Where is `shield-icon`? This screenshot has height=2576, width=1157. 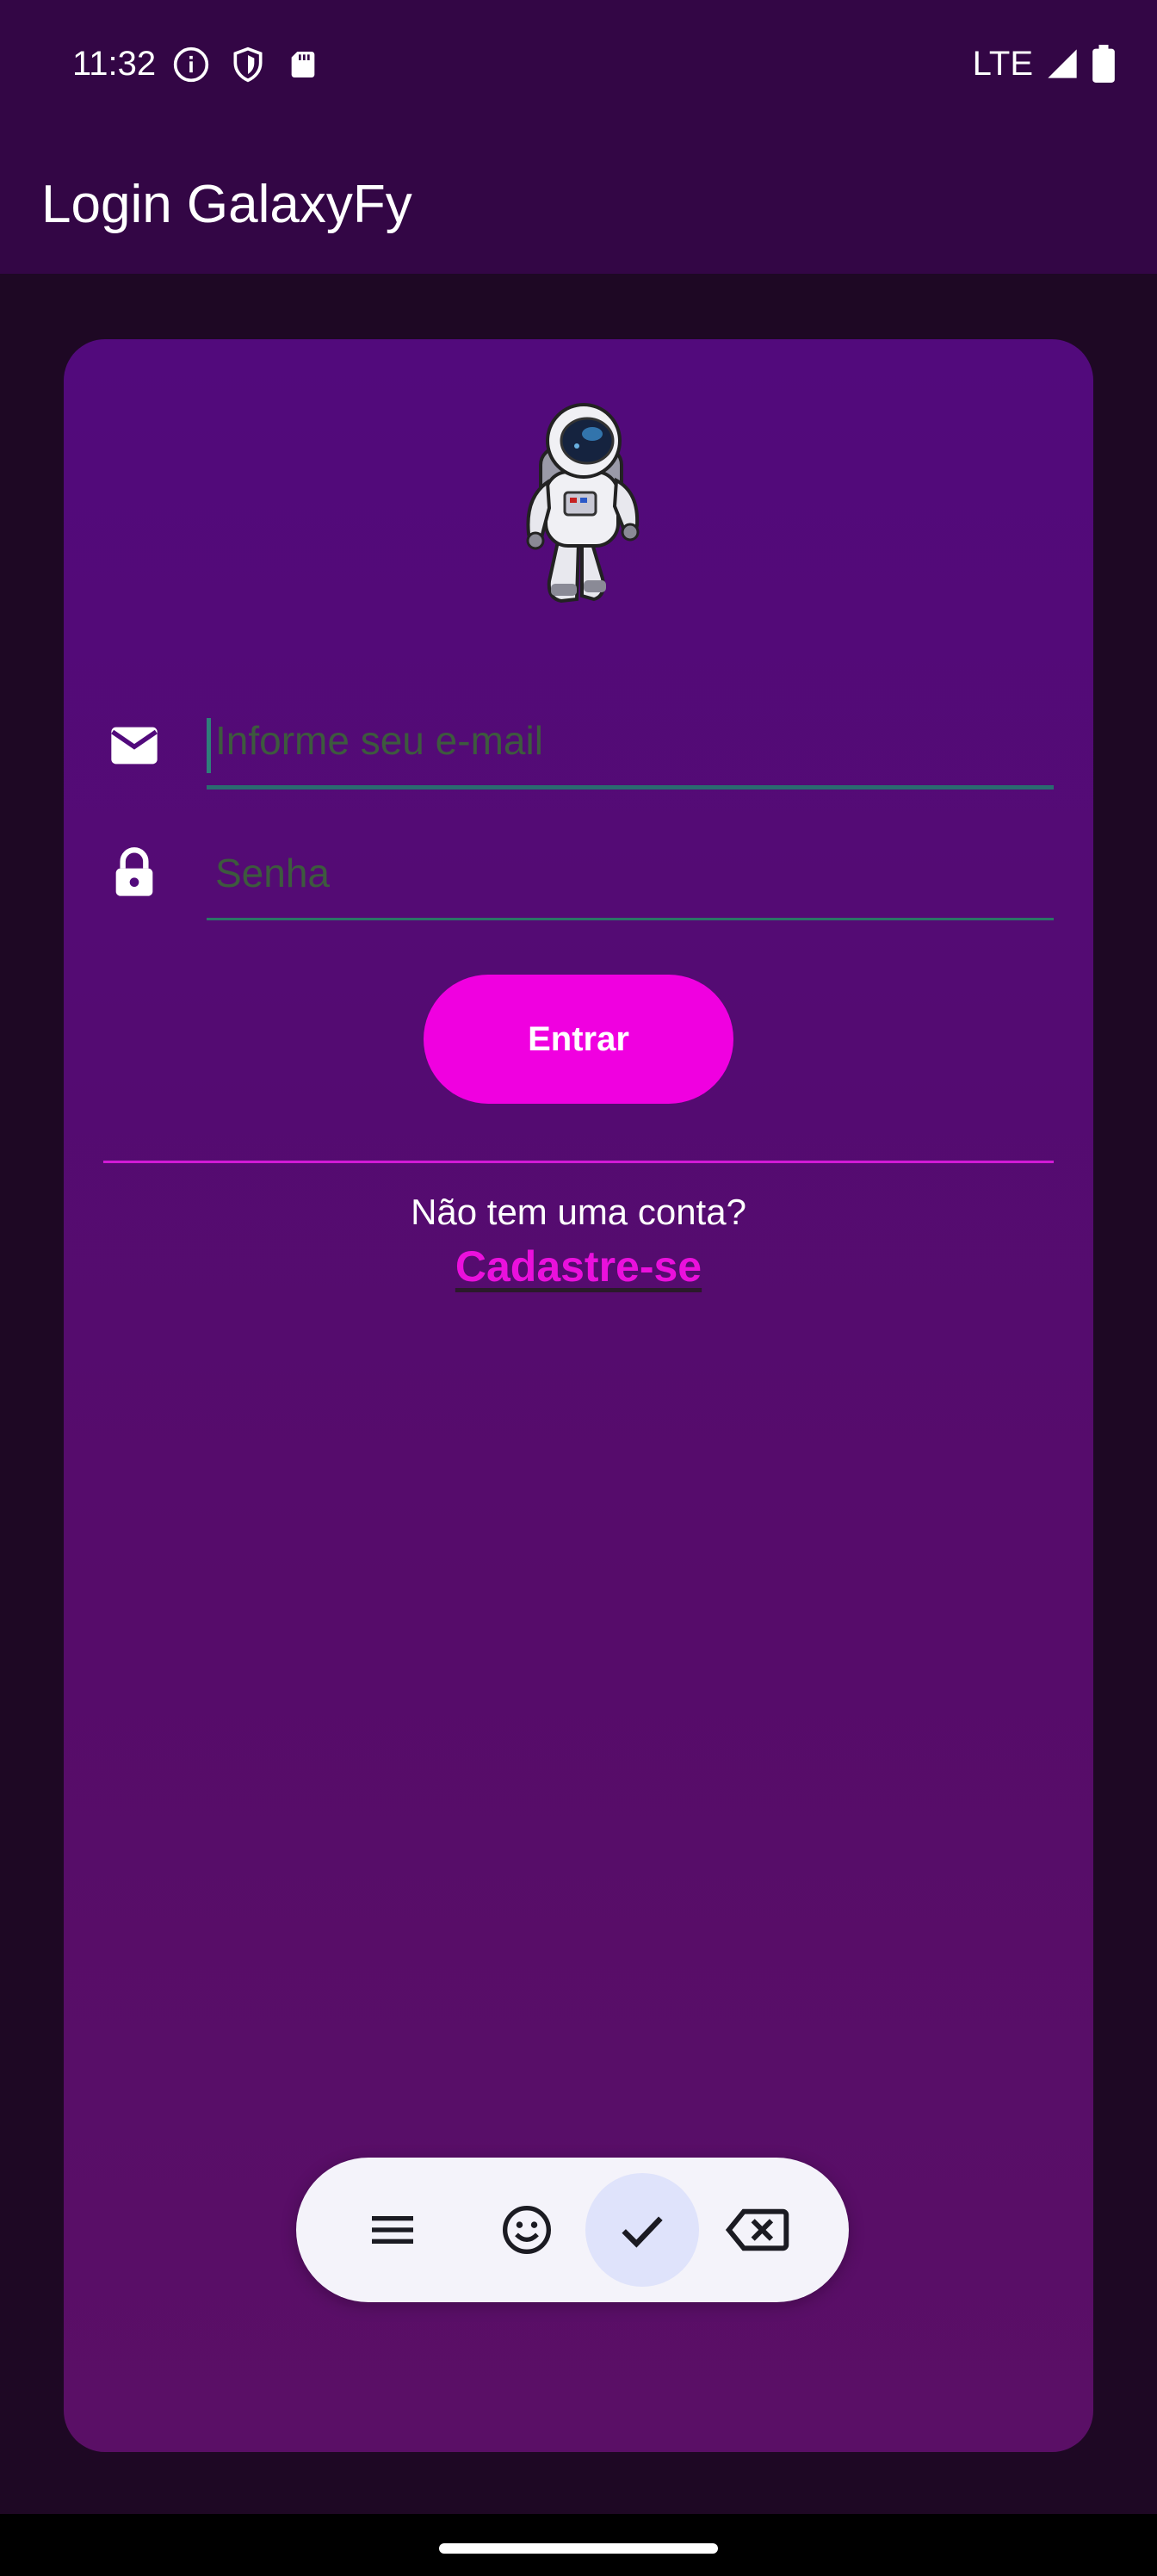 shield-icon is located at coordinates (248, 64).